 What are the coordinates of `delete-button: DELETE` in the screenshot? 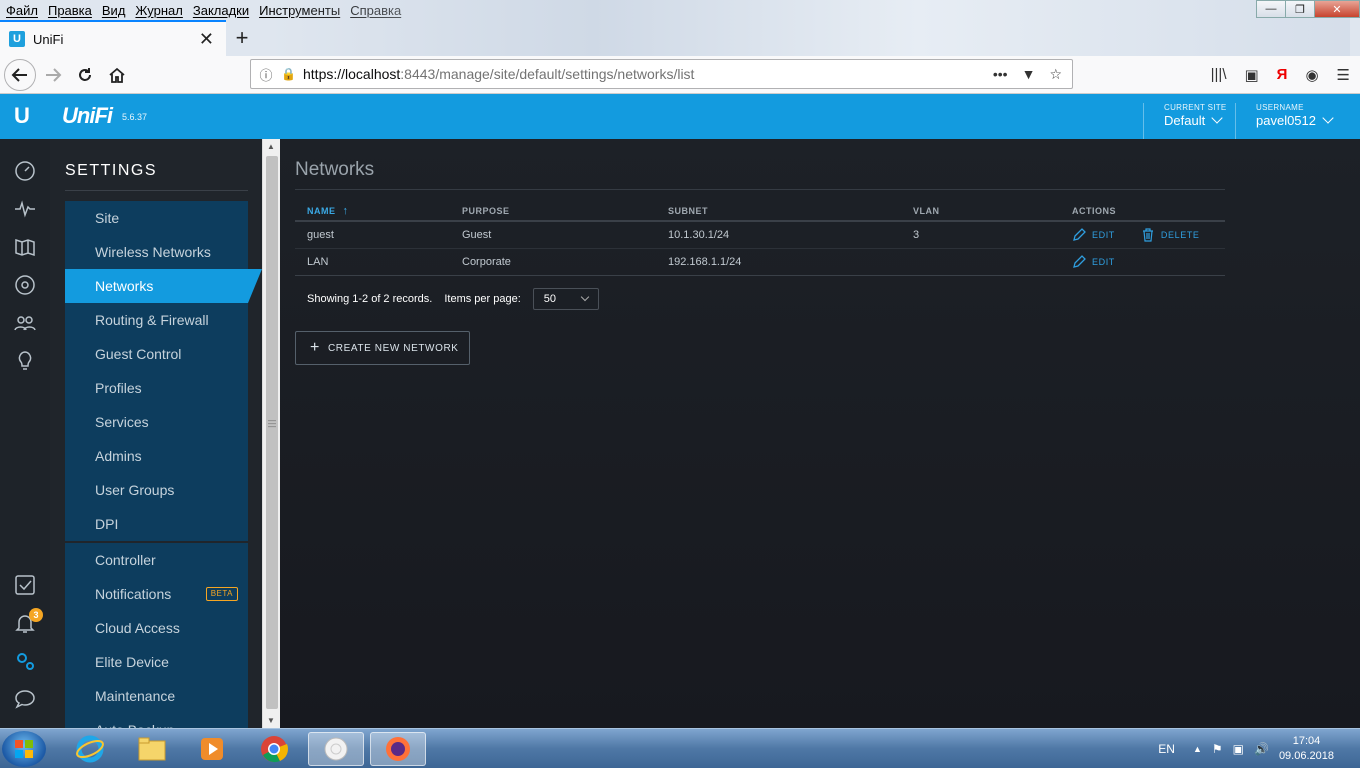 It's located at (1170, 235).